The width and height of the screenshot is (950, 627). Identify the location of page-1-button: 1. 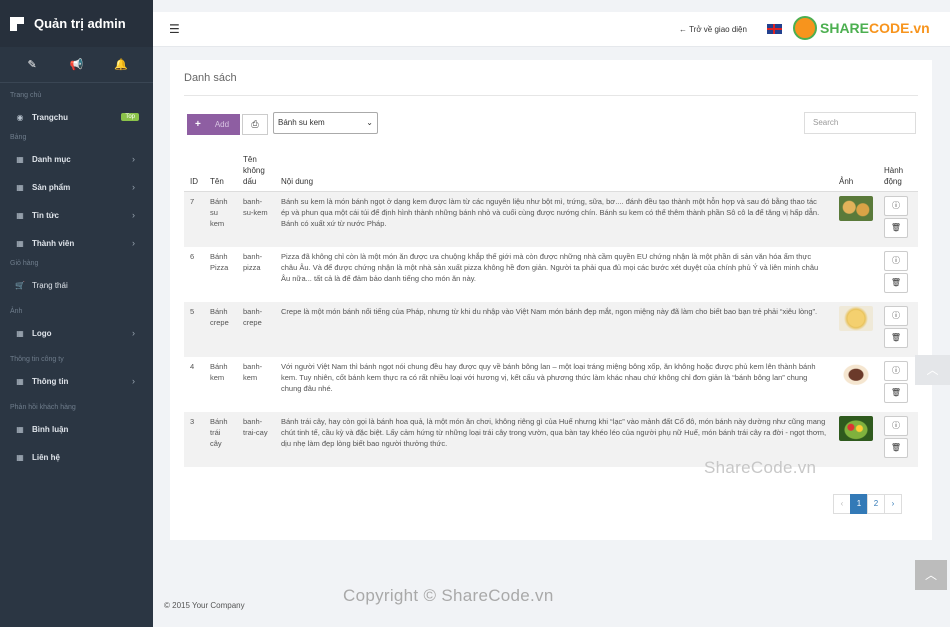
(859, 504).